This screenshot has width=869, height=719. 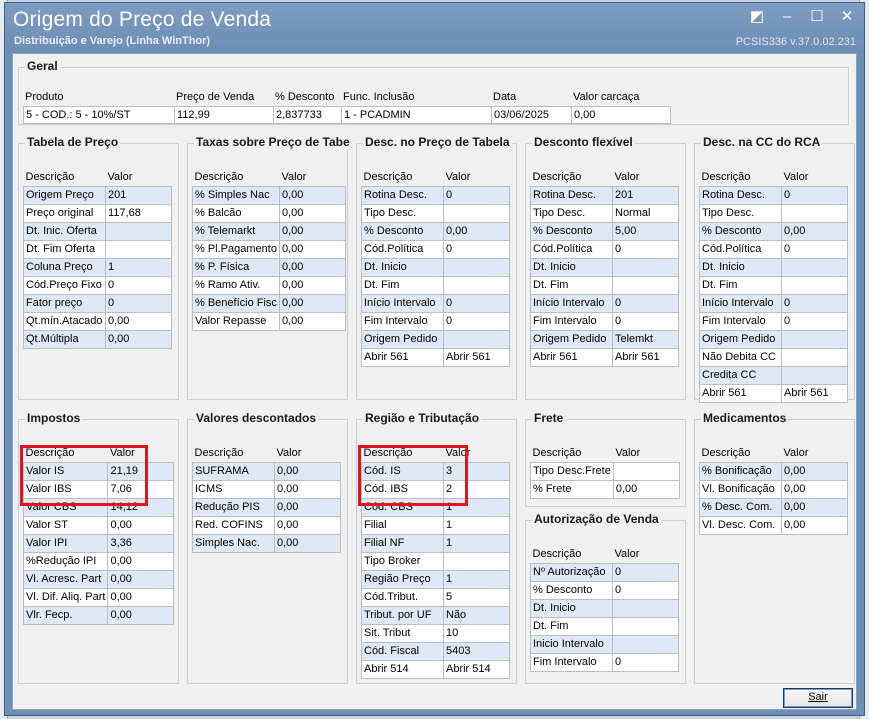 I want to click on table-row: Tipo Desc., so click(x=773, y=213).